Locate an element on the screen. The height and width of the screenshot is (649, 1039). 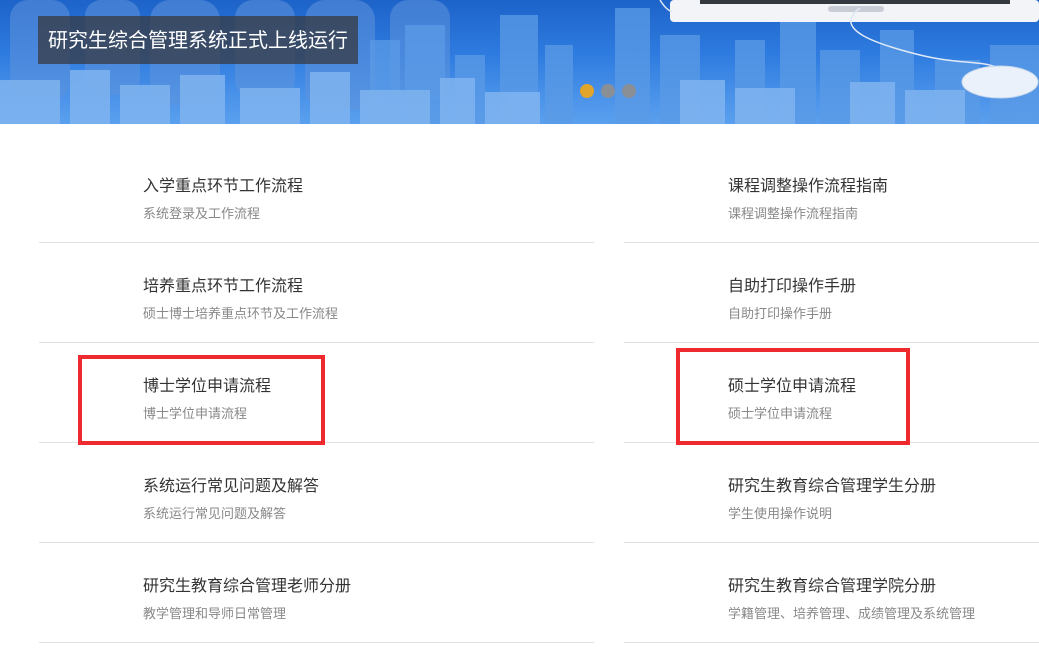
list-item: 博士学位申请流程 博士学位申请流程 is located at coordinates (316, 393).